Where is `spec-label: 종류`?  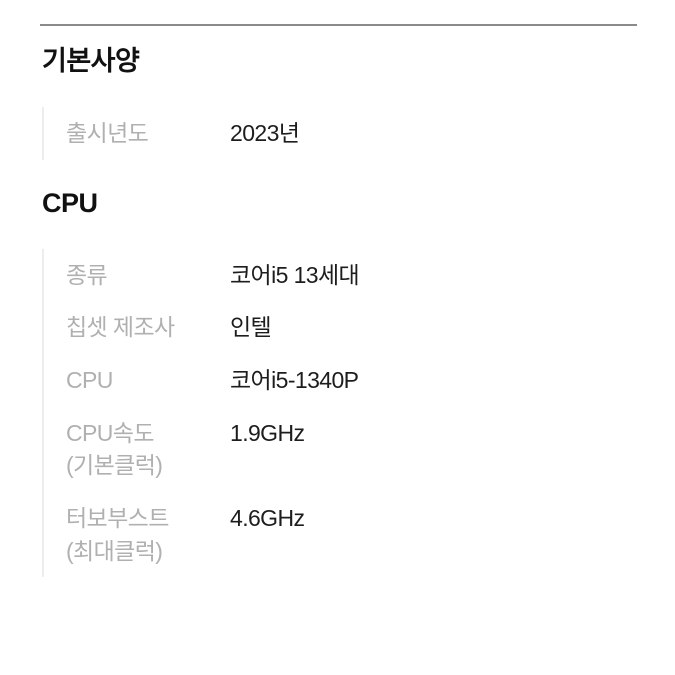
spec-label: 종류 is located at coordinates (87, 274).